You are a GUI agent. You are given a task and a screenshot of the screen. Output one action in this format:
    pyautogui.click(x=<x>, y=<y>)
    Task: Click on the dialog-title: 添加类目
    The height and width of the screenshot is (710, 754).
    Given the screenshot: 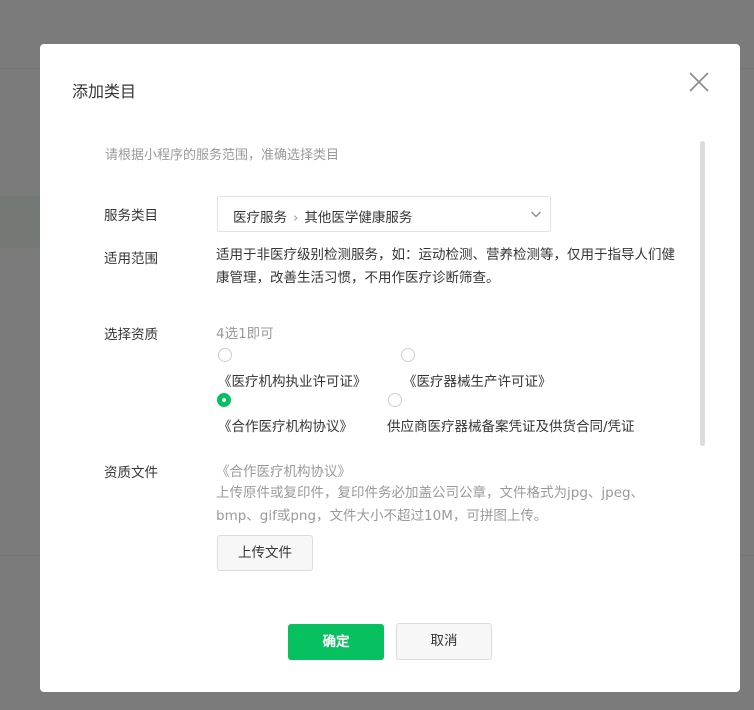 What is the action you would take?
    pyautogui.click(x=104, y=91)
    